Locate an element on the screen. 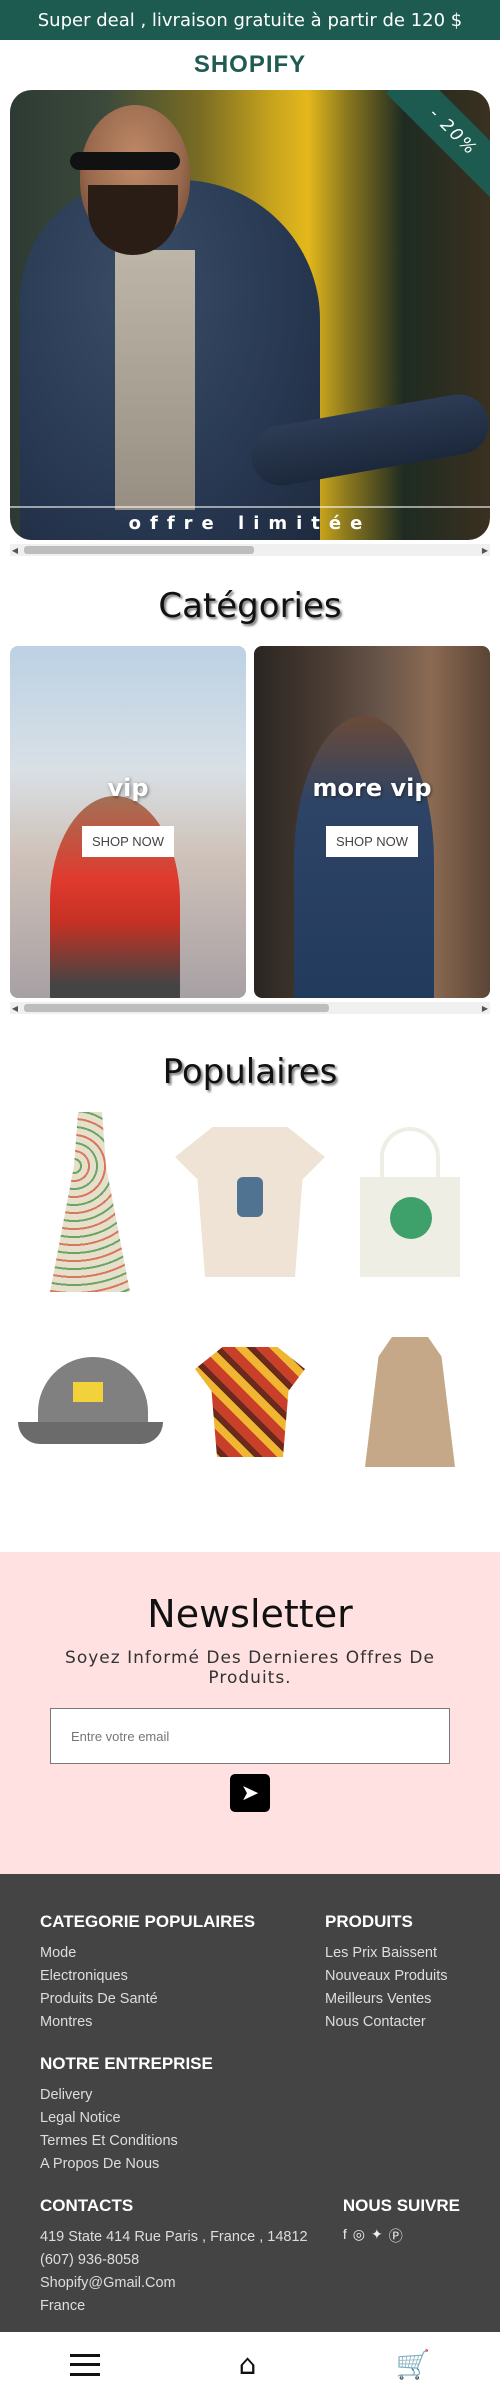 The width and height of the screenshot is (500, 2397). contact-address: 419 State 414 Rue Paris , France , 14812 is located at coordinates (174, 2237).